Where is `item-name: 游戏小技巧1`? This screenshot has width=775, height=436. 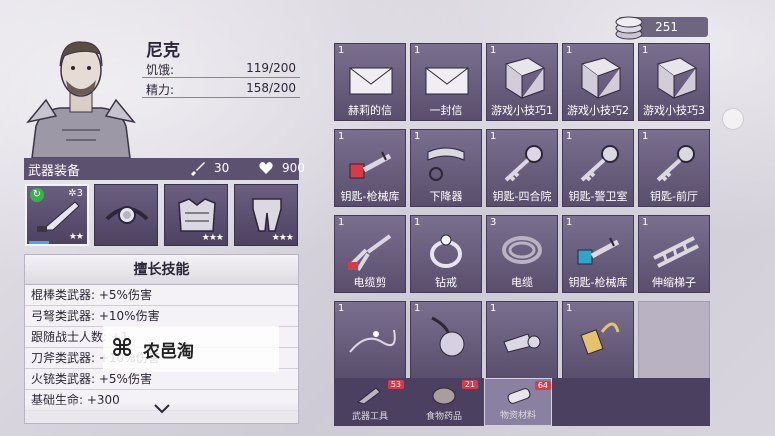 item-name: 游戏小技巧1 is located at coordinates (522, 110).